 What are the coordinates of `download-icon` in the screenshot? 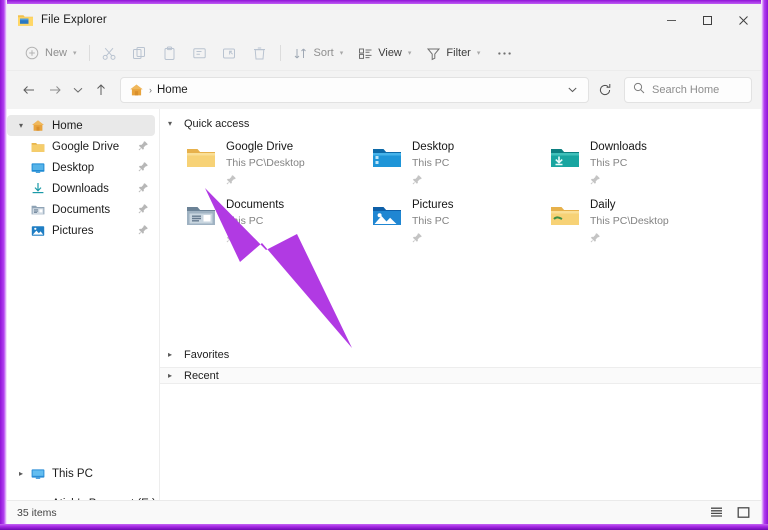 It's located at (37, 188).